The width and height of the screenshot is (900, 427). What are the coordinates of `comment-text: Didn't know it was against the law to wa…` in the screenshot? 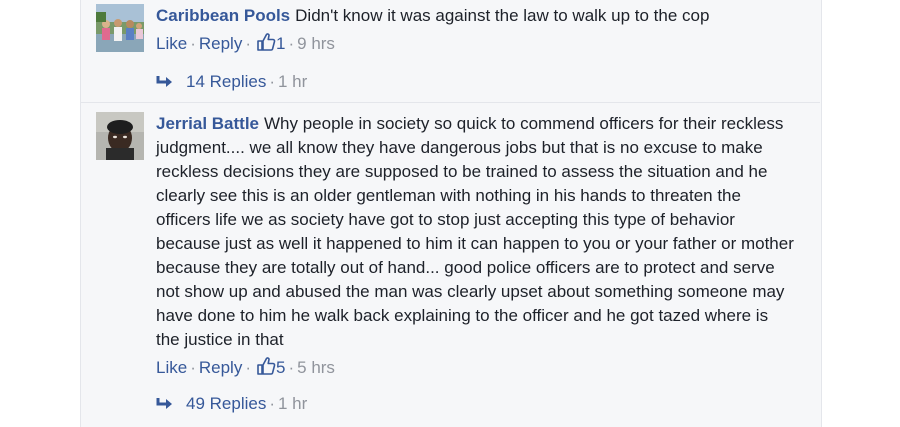 It's located at (502, 15).